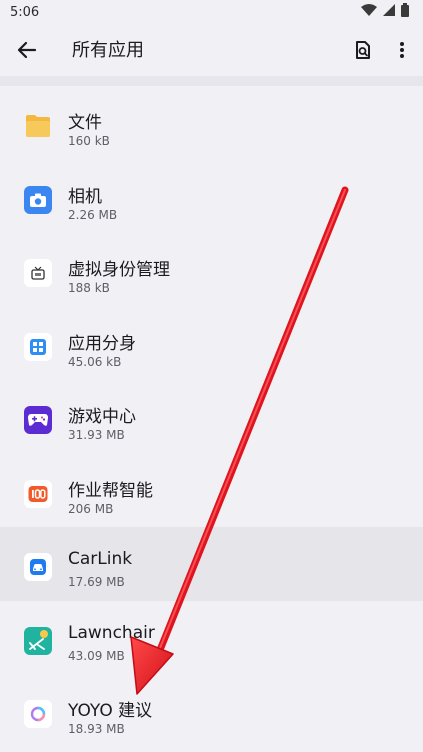 The width and height of the screenshot is (423, 752). Describe the element at coordinates (363, 50) in the screenshot. I see `app-search-icon` at that location.